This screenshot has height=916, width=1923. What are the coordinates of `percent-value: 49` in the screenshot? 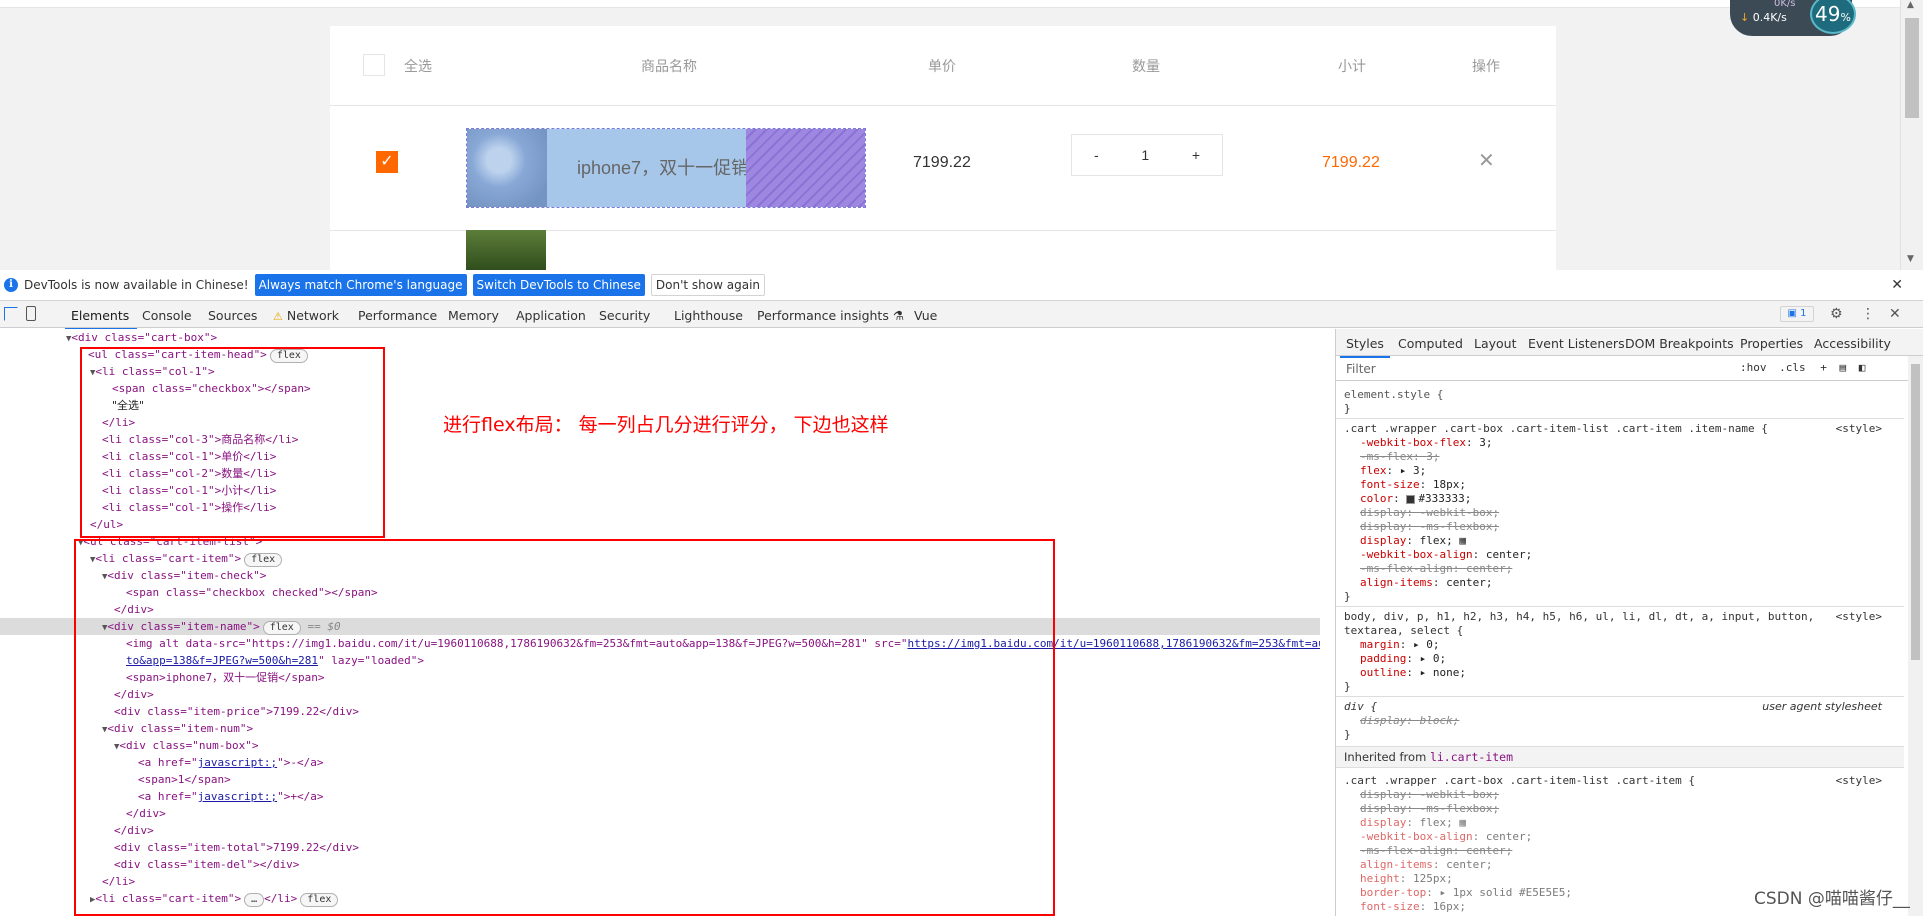 It's located at (1828, 14).